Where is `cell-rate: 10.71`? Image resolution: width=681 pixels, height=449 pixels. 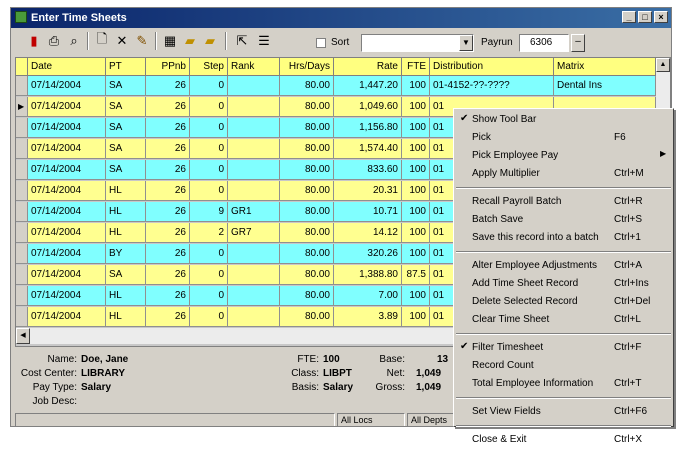
cell-rate: 10.71 is located at coordinates (368, 212).